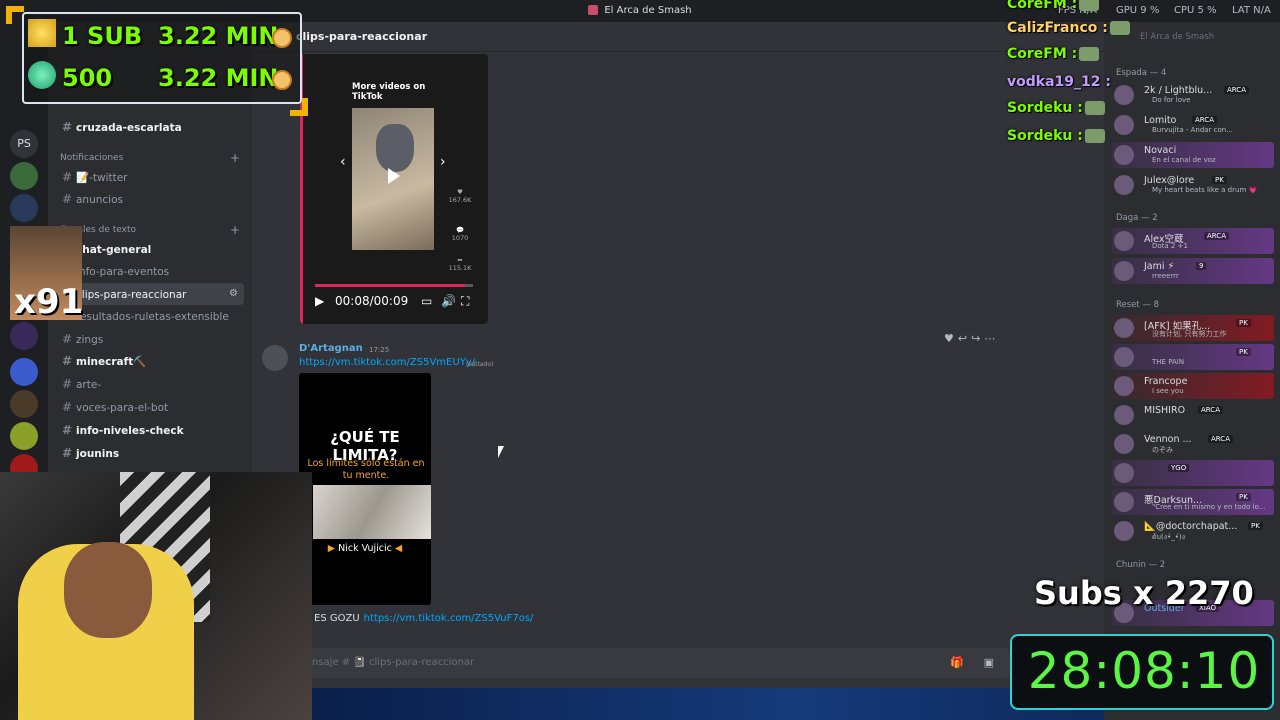 The height and width of the screenshot is (720, 1280). Describe the element at coordinates (389, 92) in the screenshot. I see `tiktok-promo: More videos on TikTok` at that location.